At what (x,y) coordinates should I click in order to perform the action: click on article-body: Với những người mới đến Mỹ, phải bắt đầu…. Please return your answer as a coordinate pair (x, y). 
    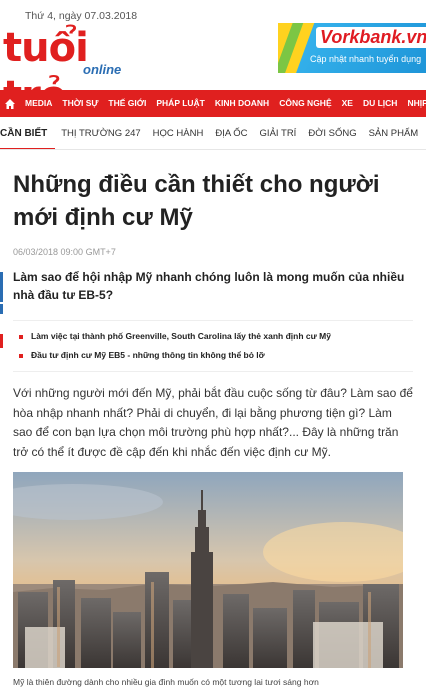
    Looking at the image, I should click on (213, 422).